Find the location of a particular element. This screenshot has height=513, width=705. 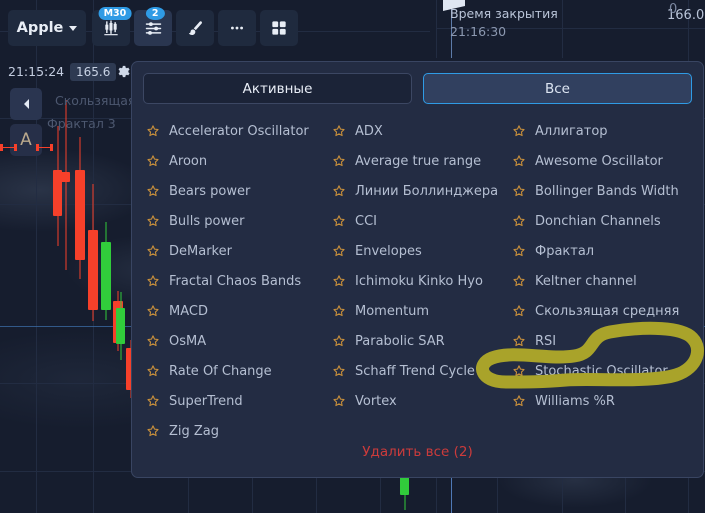

indicator-item: Vortex is located at coordinates (422, 401).